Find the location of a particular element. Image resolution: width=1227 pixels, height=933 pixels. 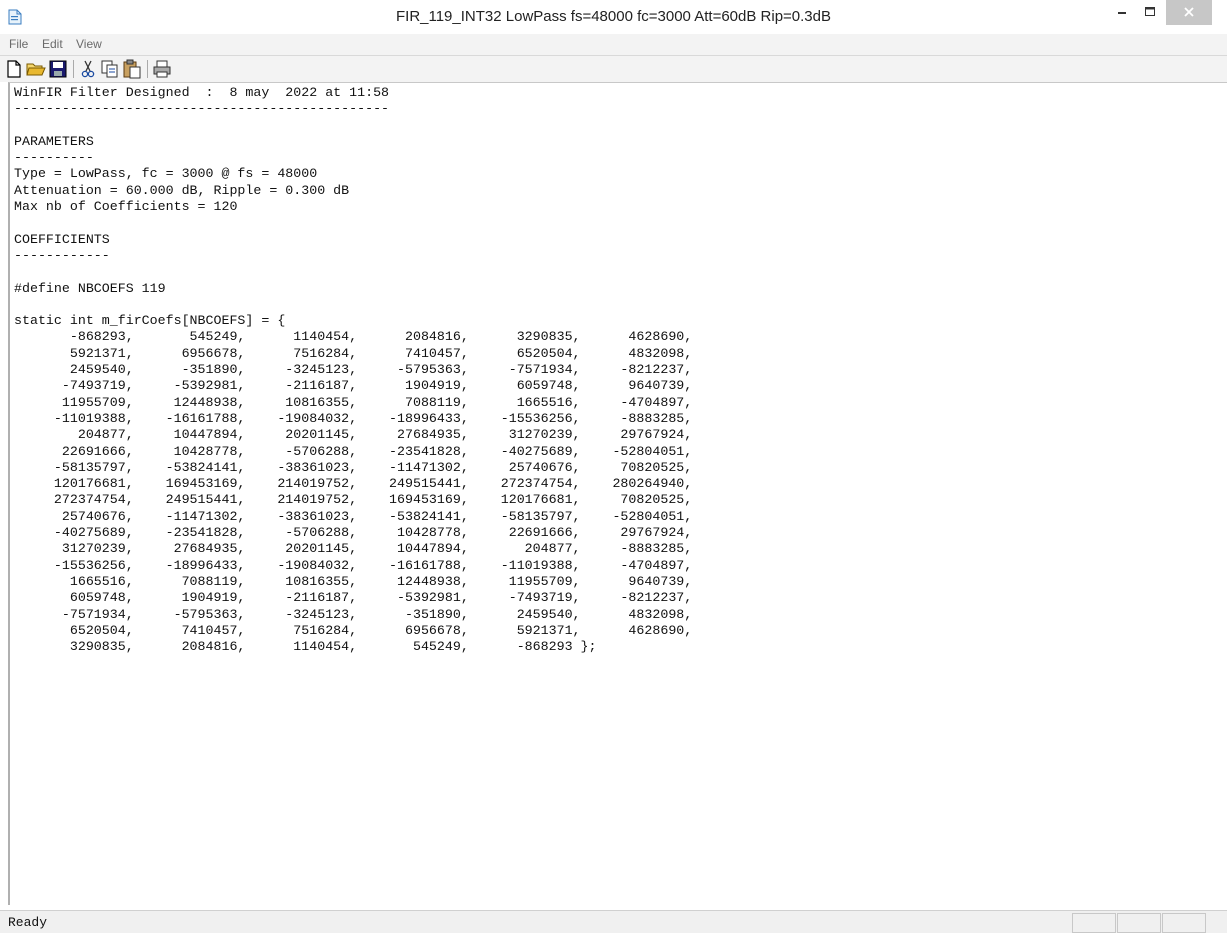

print-button is located at coordinates (162, 69).